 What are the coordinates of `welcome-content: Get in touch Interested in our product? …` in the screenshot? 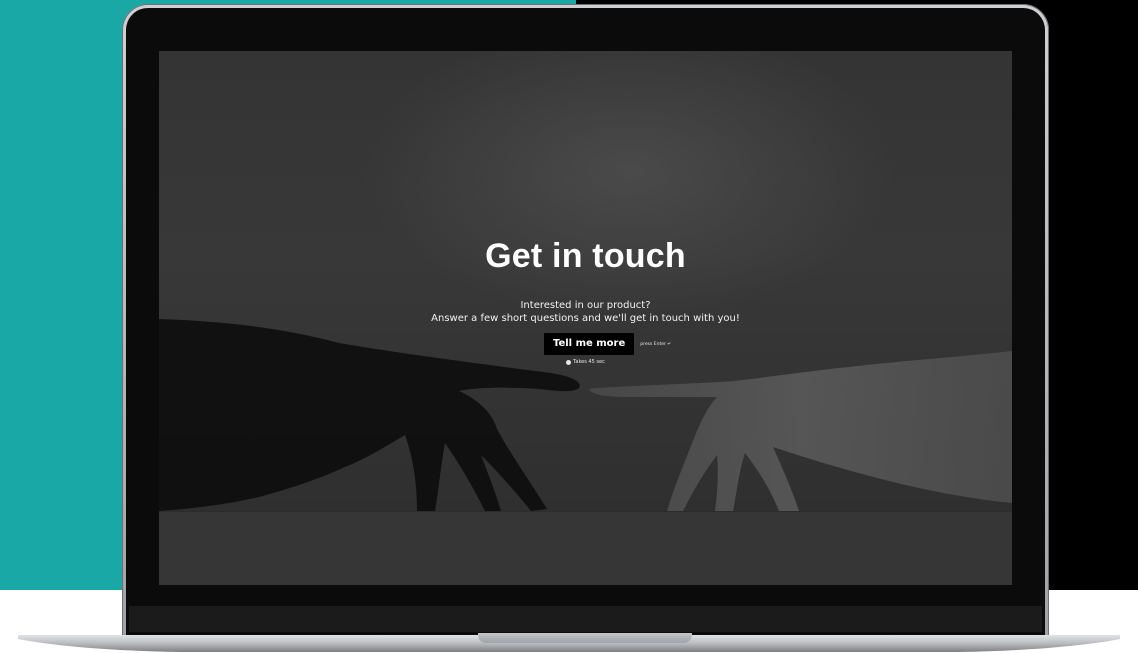 It's located at (585, 300).